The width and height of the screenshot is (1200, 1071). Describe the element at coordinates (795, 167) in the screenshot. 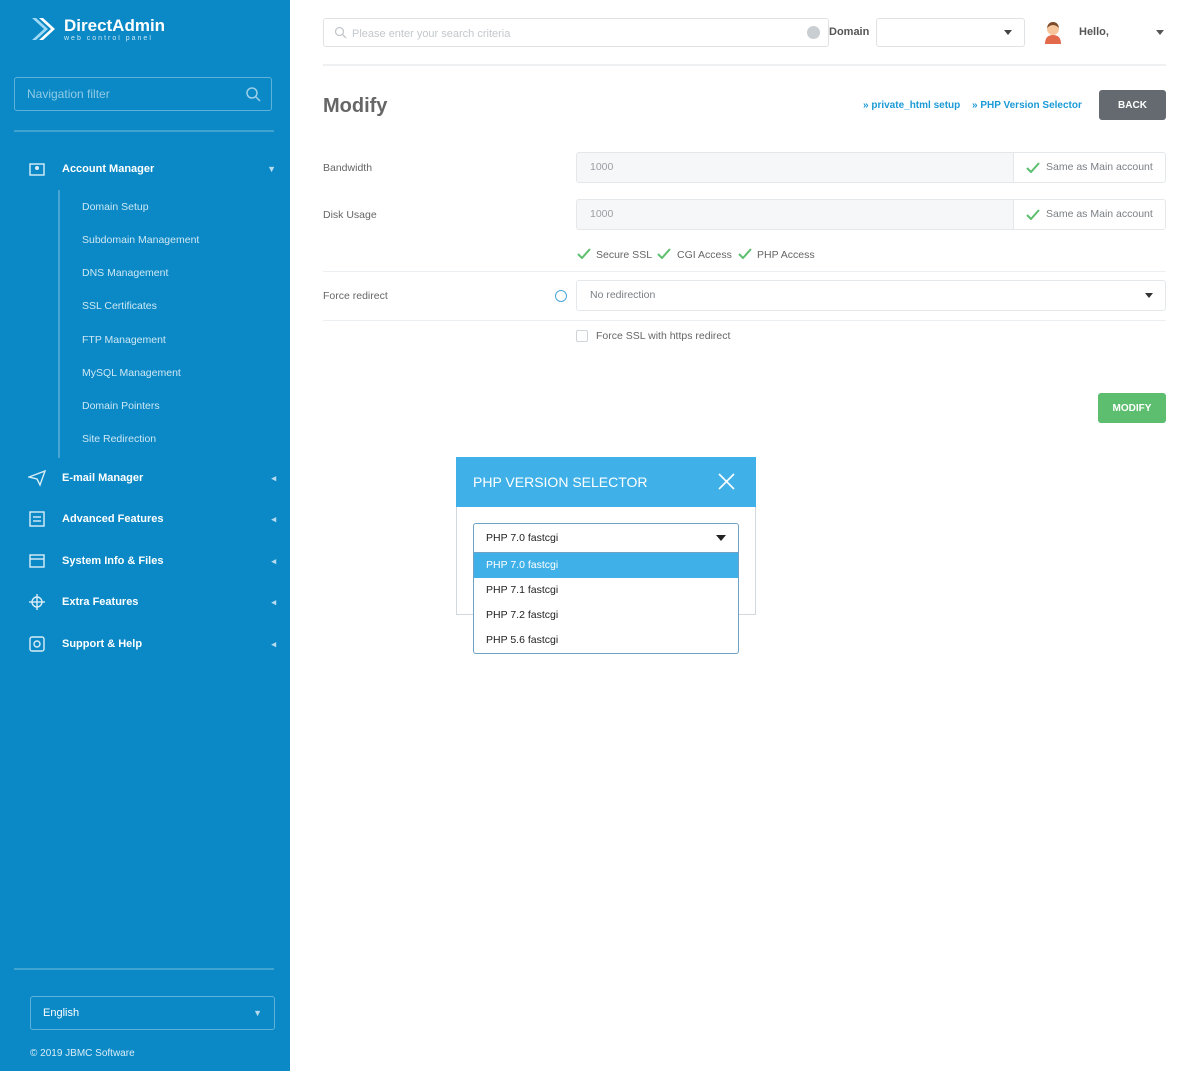

I see `bandwidth-input: 1000` at that location.